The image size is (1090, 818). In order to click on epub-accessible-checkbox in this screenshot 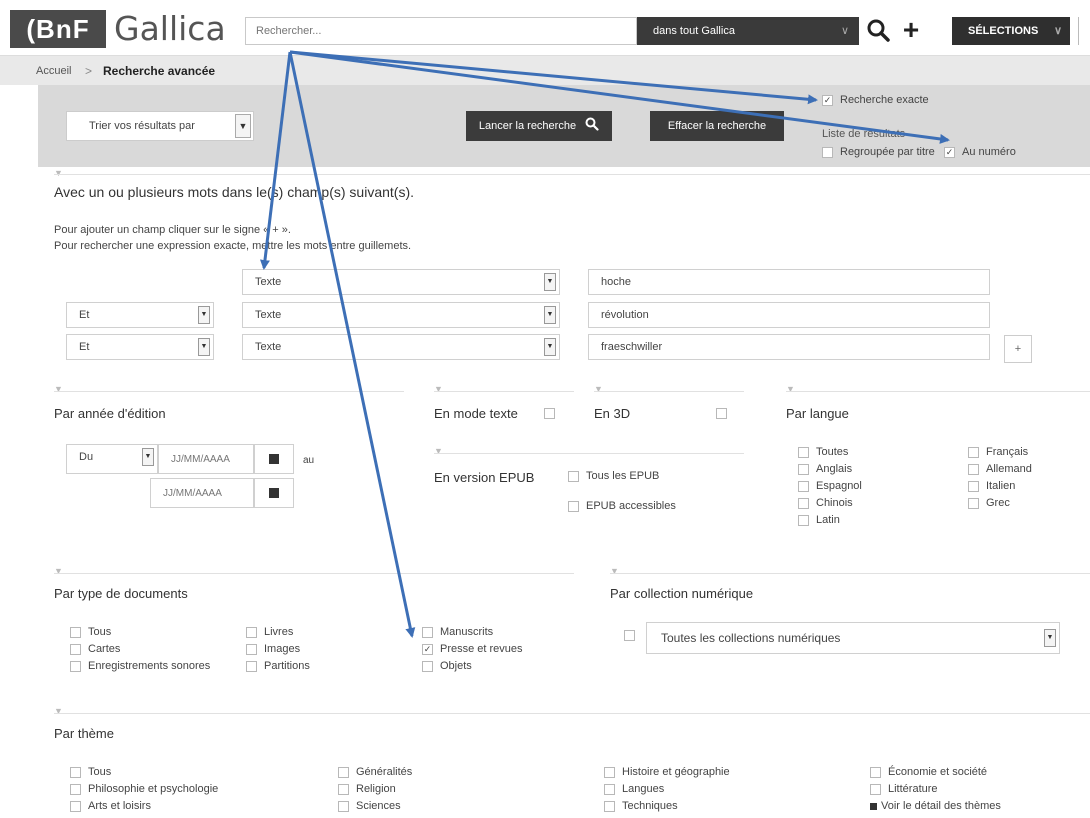, I will do `click(573, 506)`.